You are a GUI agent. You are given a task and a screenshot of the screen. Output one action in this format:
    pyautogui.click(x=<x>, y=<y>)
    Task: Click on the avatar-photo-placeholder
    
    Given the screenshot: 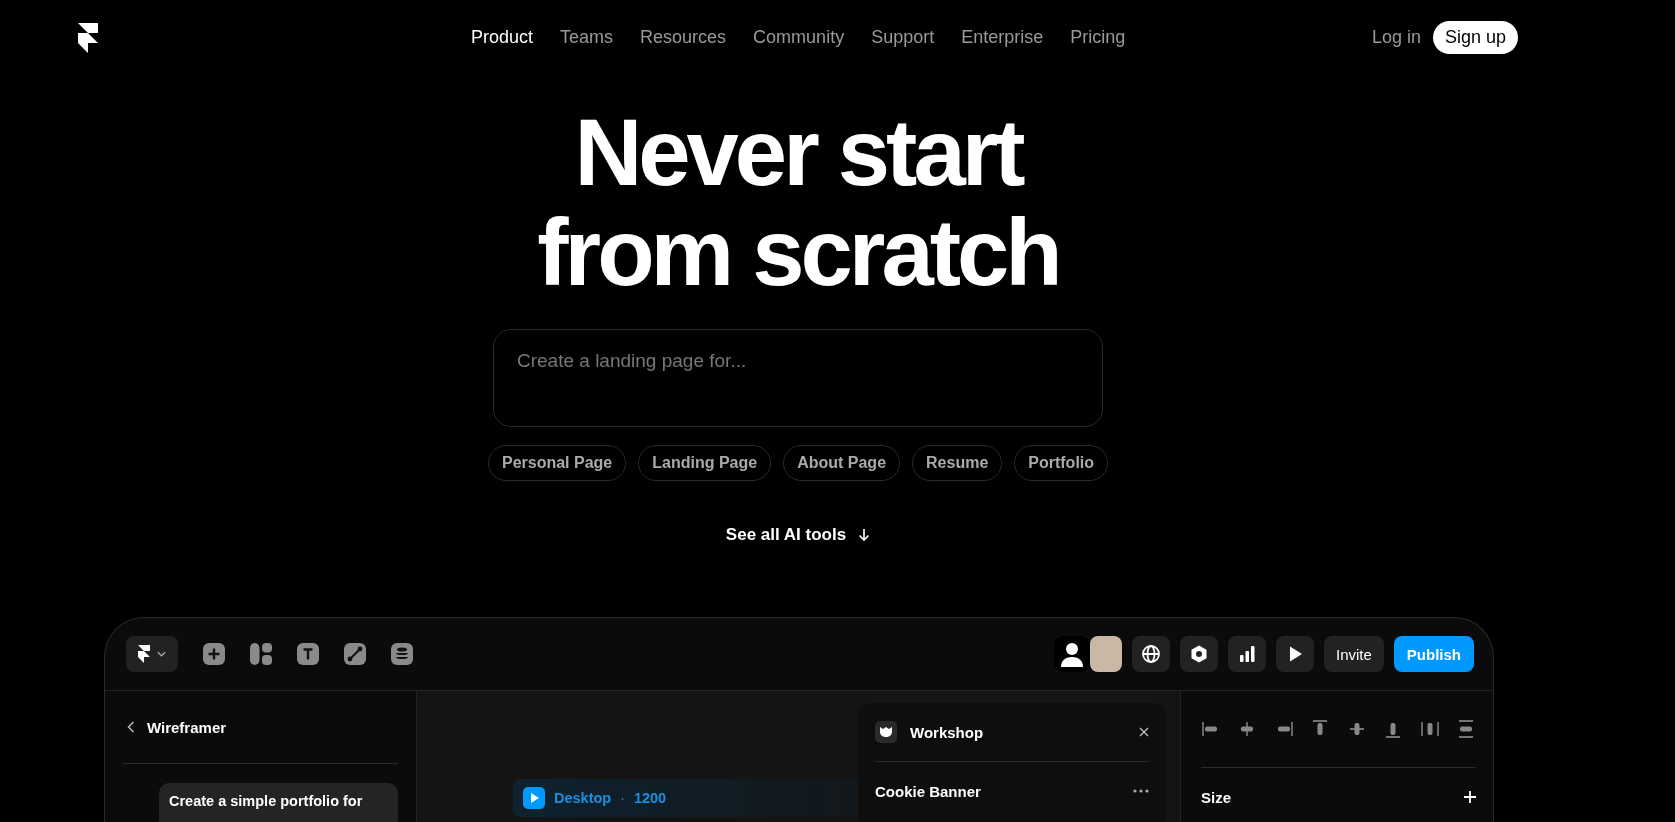 What is the action you would take?
    pyautogui.click(x=1105, y=654)
    